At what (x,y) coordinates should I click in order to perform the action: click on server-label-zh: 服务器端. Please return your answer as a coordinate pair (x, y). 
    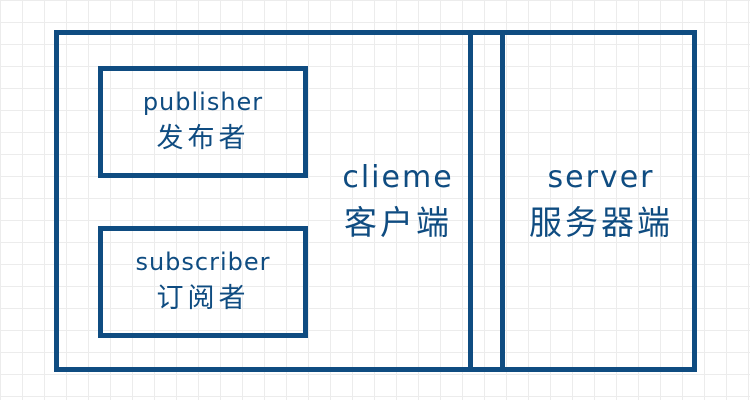
    Looking at the image, I should click on (601, 222).